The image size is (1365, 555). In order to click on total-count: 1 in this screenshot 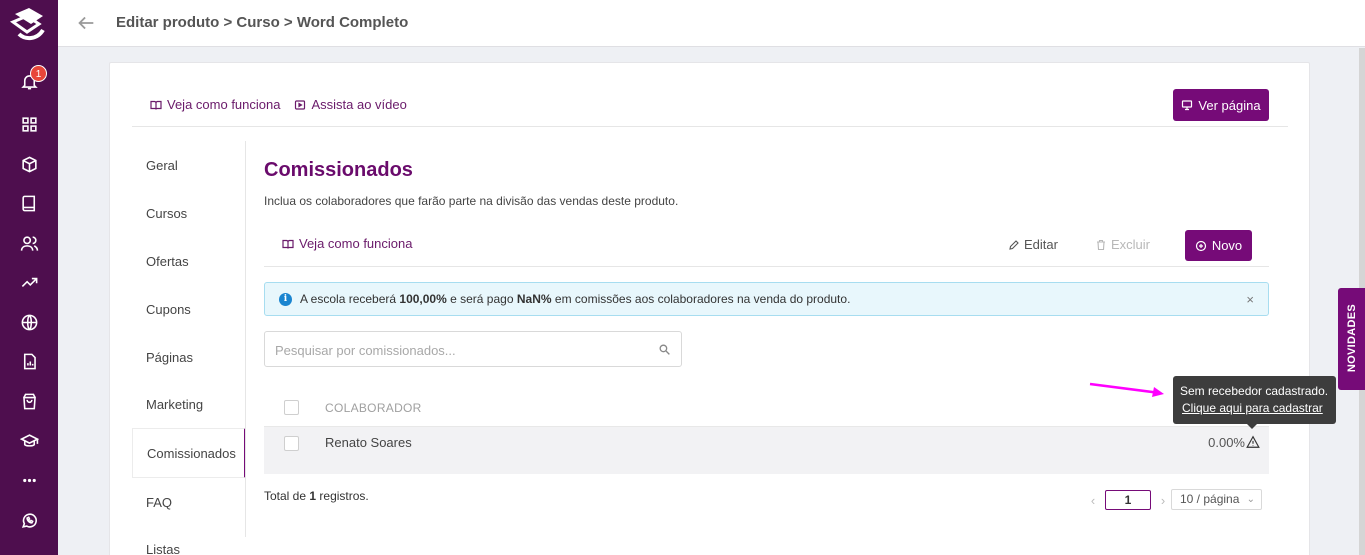, I will do `click(313, 496)`.